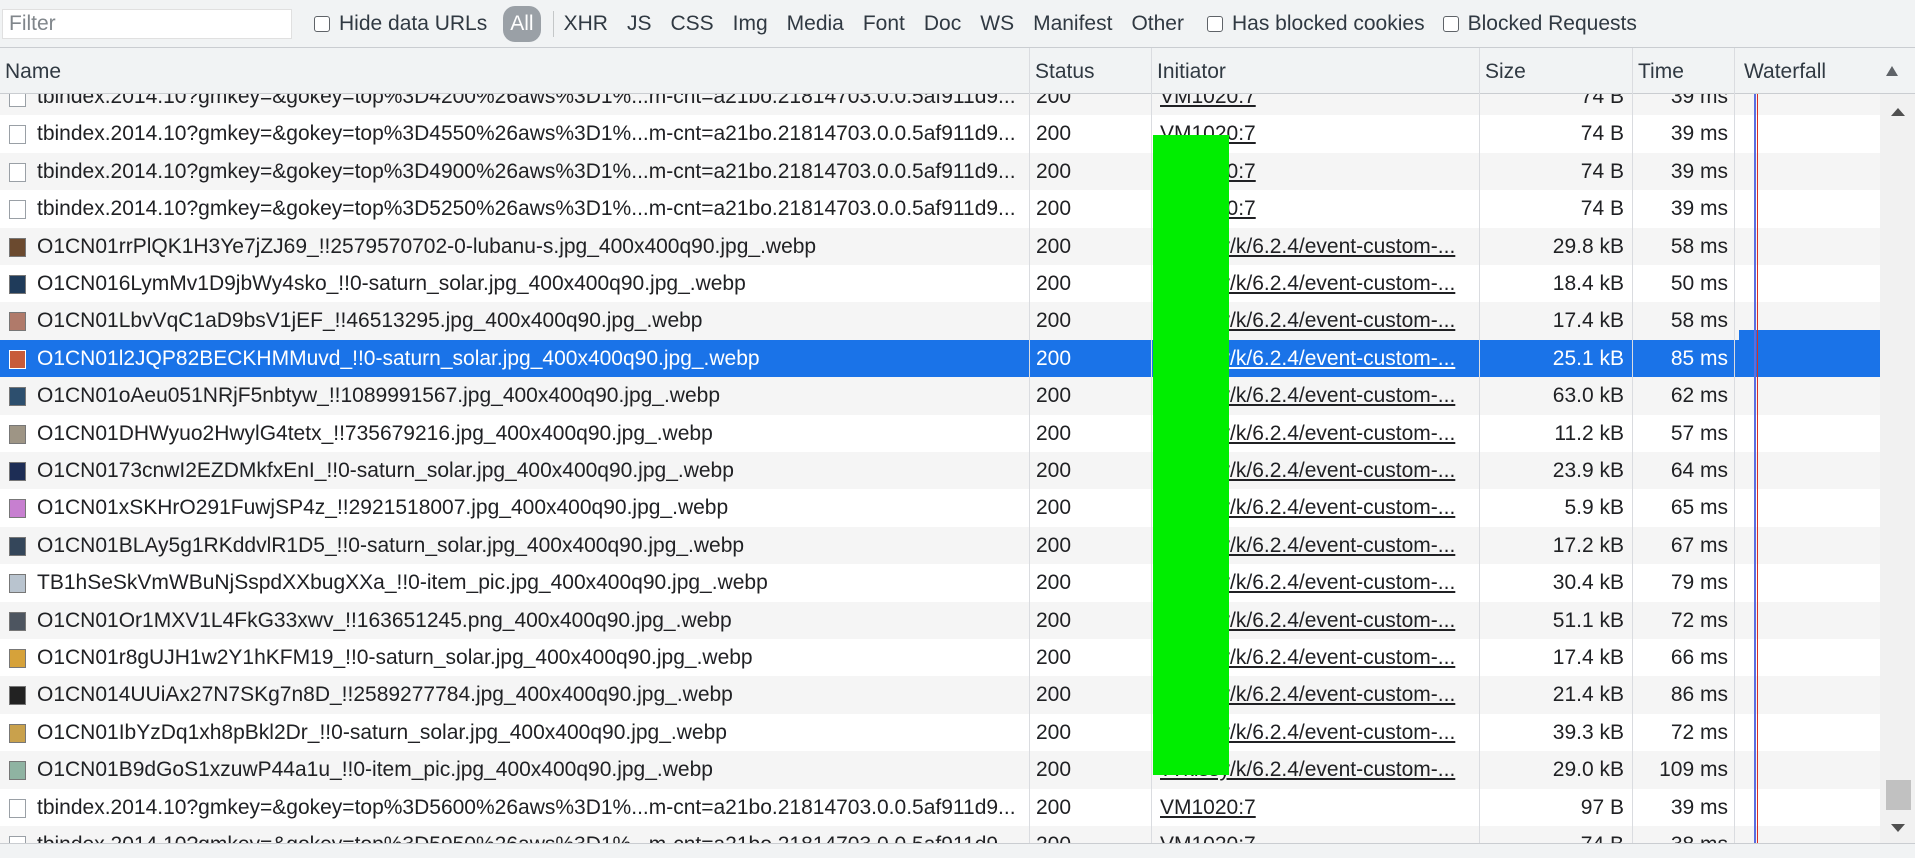 Image resolution: width=1915 pixels, height=858 pixels. Describe the element at coordinates (1555, 70) in the screenshot. I see `column-header-size: Size` at that location.